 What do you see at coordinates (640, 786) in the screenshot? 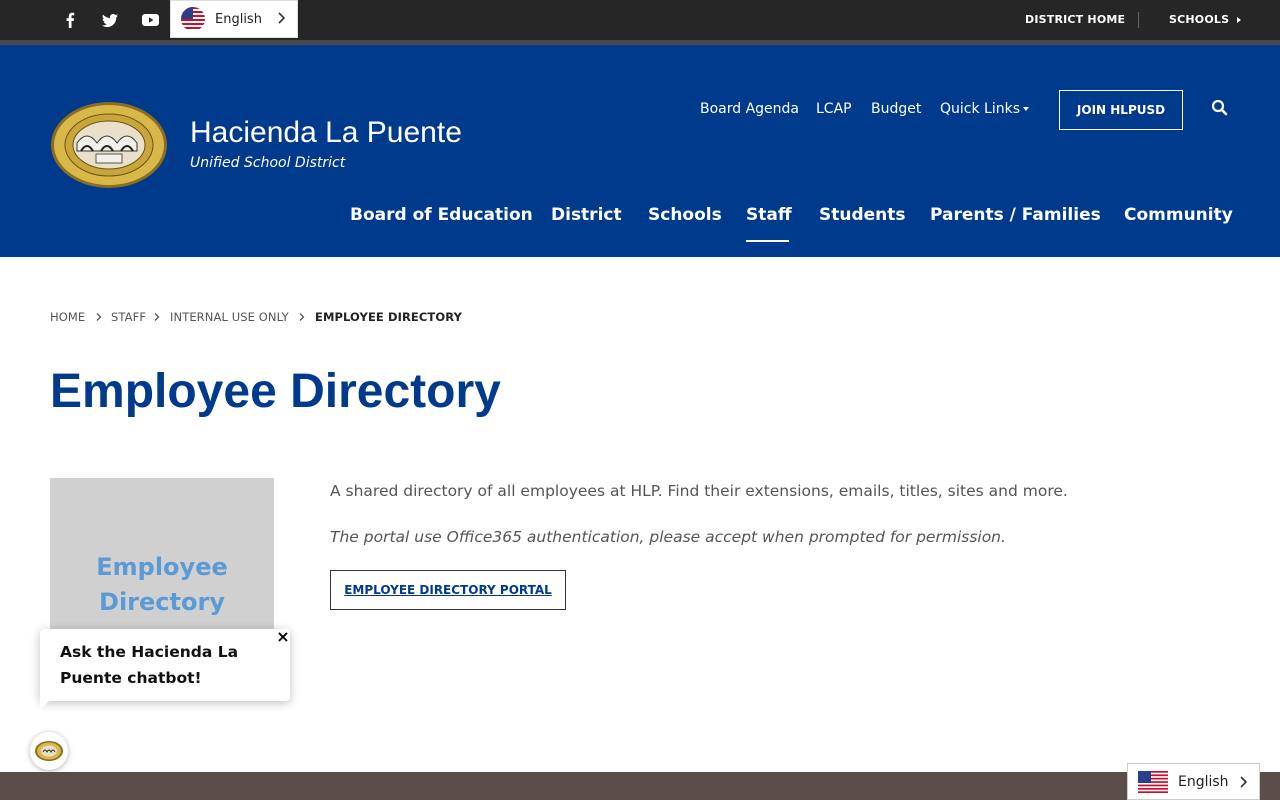
I see `footer-strip` at bounding box center [640, 786].